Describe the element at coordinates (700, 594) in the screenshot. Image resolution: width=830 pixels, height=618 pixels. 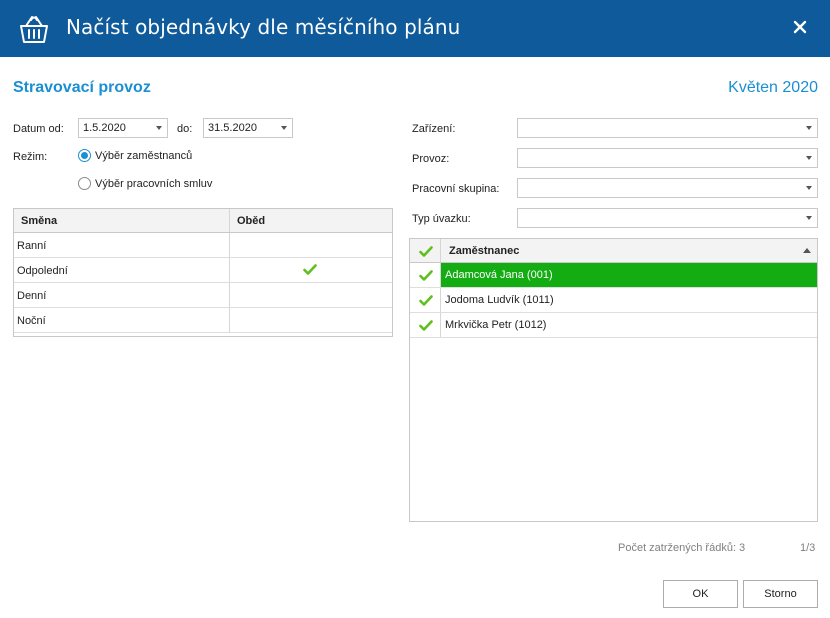
I see `ok-button: OK` at that location.